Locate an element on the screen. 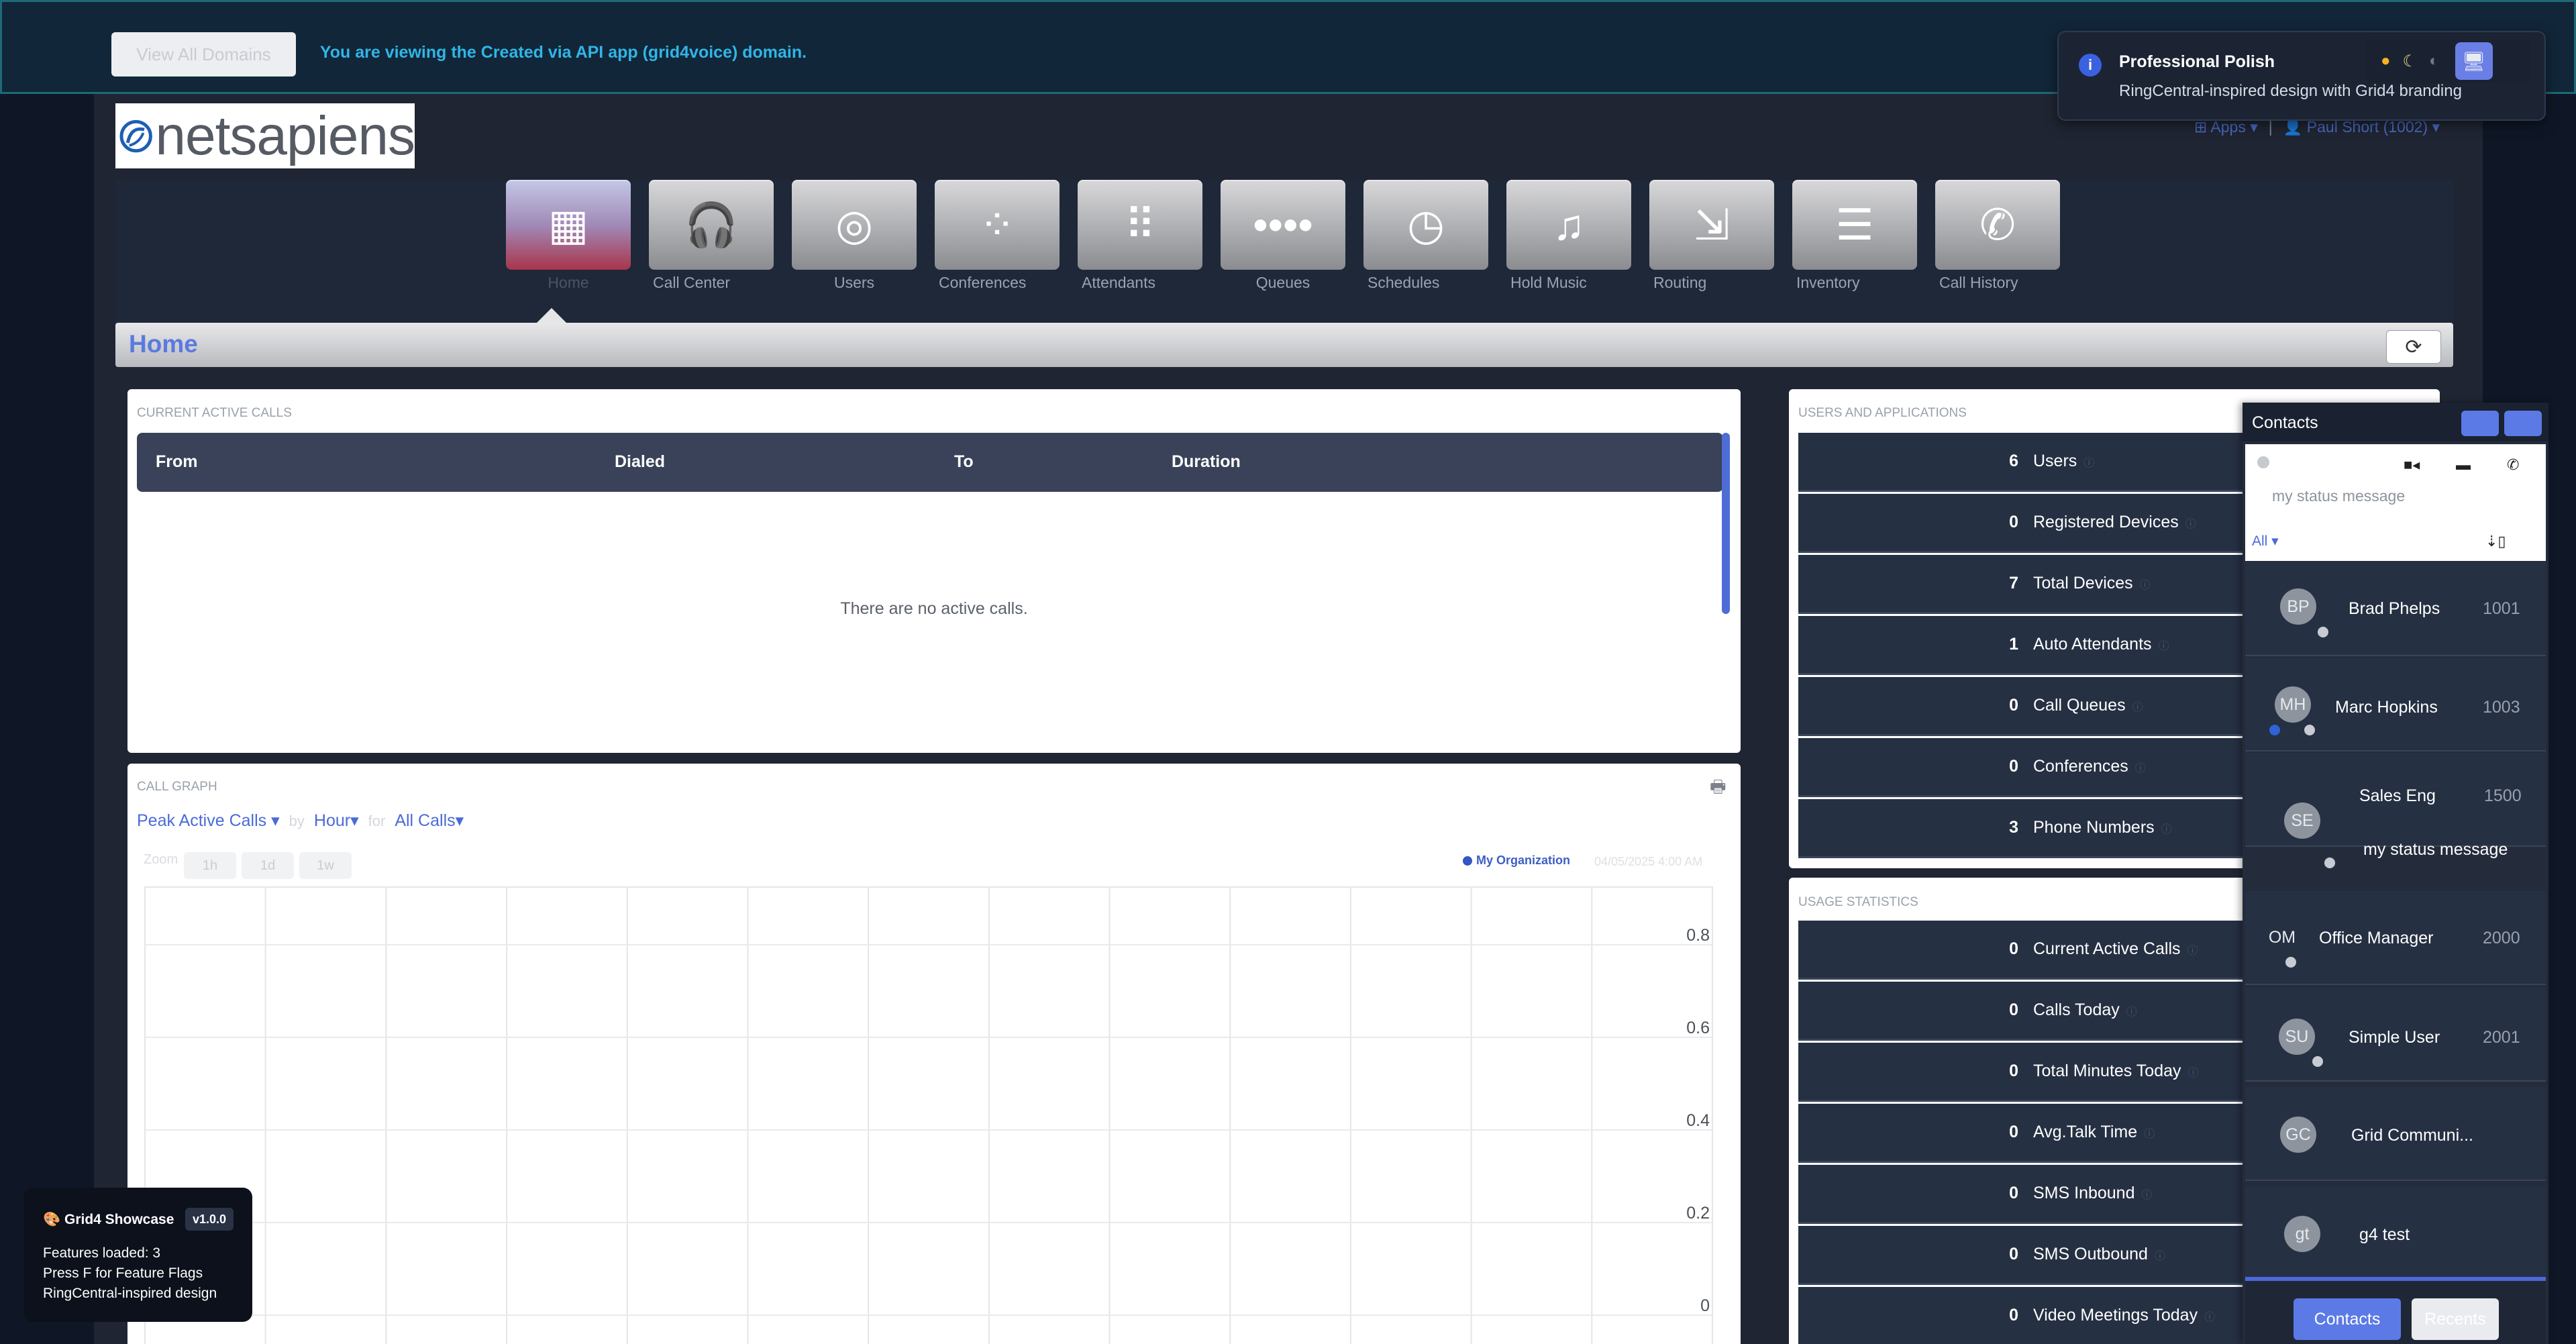 The width and height of the screenshot is (2576, 1344). chat-icon: ▬ is located at coordinates (2463, 465).